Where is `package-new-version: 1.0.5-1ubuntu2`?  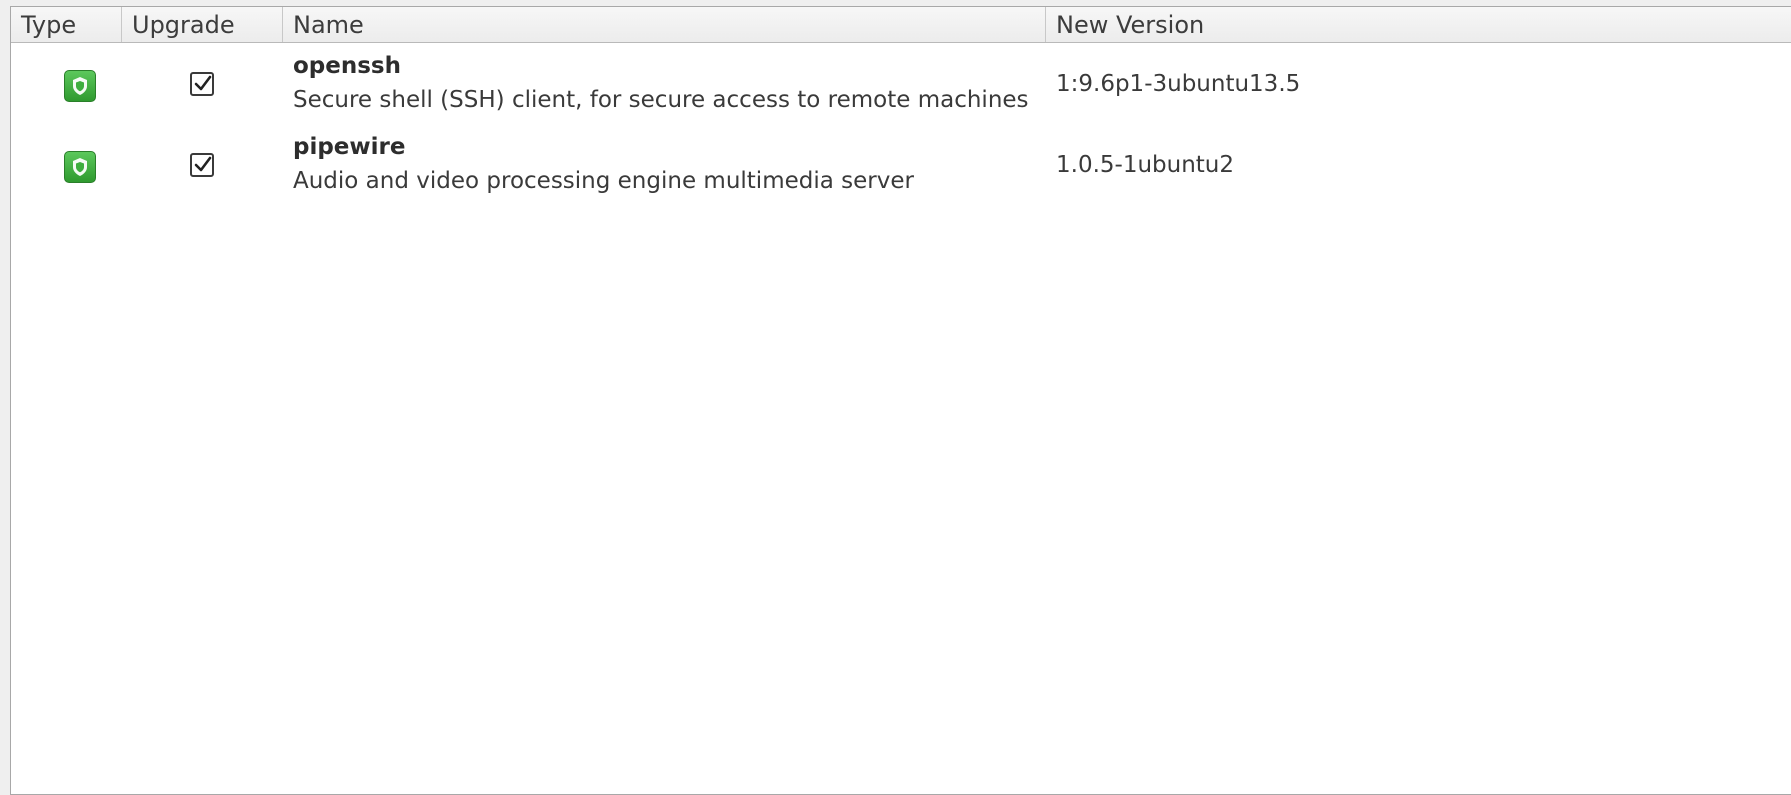 package-new-version: 1.0.5-1ubuntu2 is located at coordinates (1145, 165).